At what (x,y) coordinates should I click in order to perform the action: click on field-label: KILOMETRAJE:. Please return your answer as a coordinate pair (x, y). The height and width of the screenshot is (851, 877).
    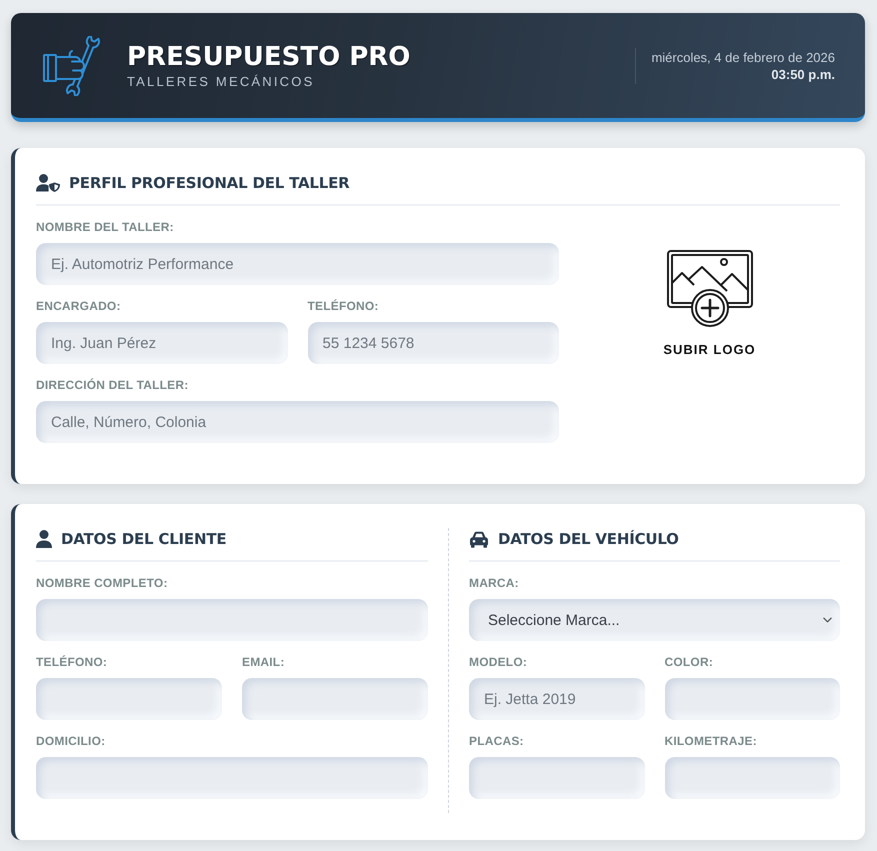
    Looking at the image, I should click on (711, 741).